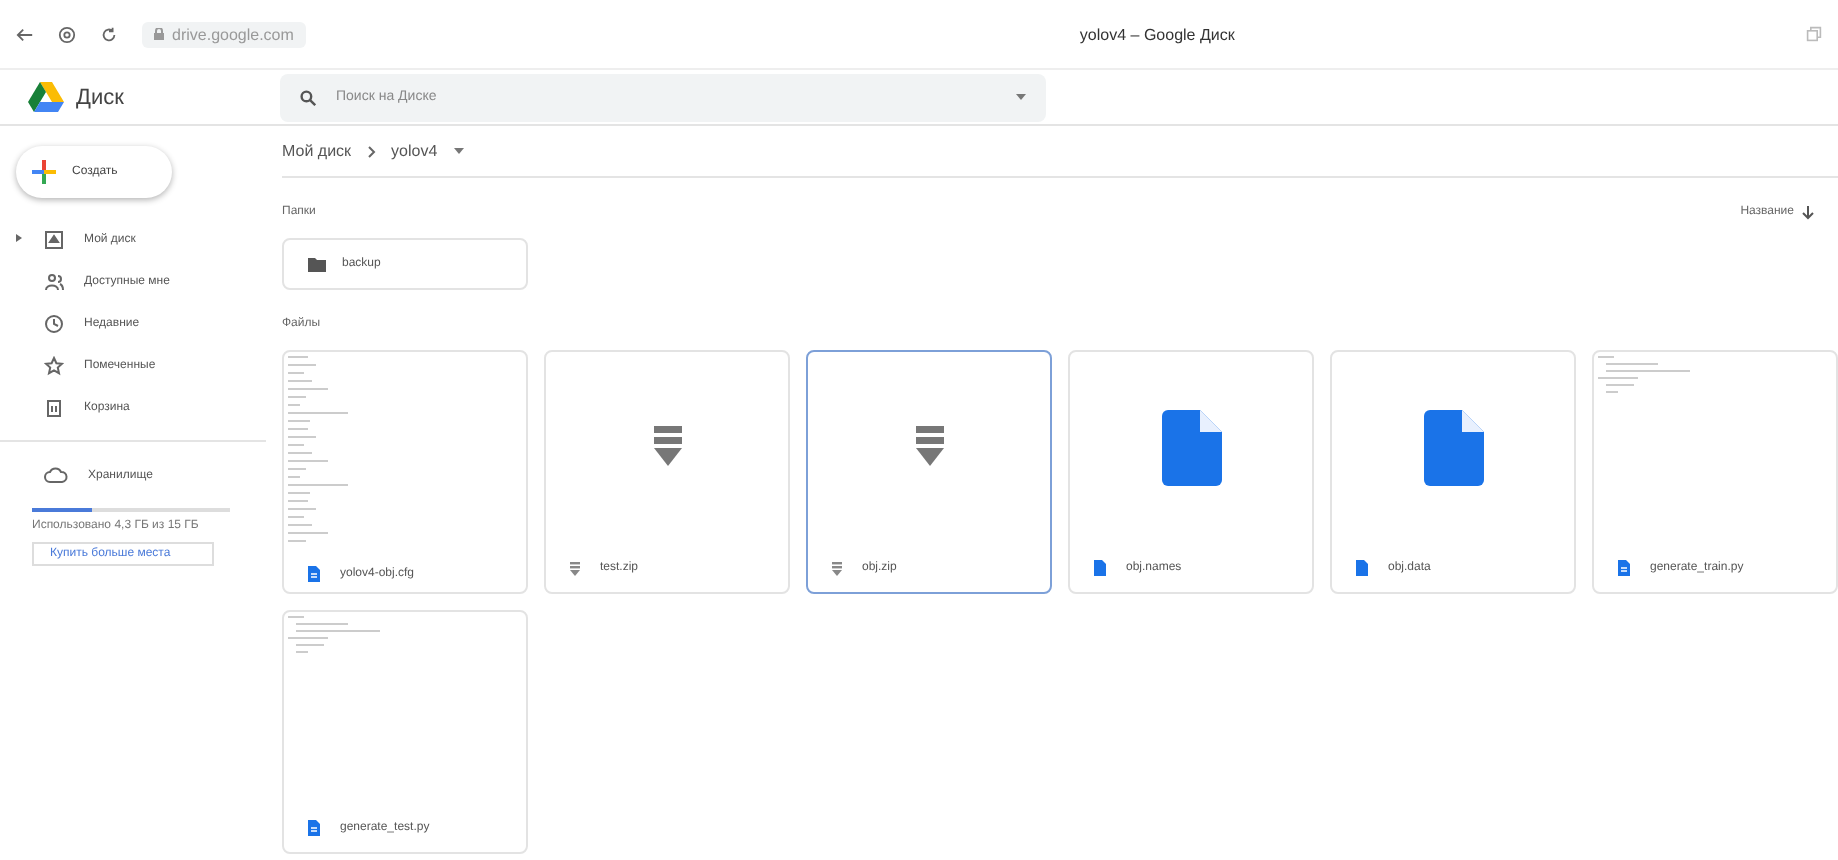  What do you see at coordinates (56, 475) in the screenshot?
I see `cloud-icon` at bounding box center [56, 475].